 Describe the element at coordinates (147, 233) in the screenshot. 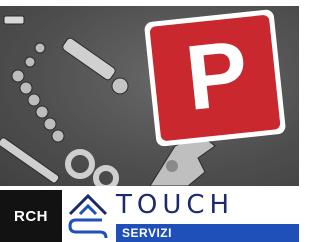

I see `section-label: SERVIZI` at that location.